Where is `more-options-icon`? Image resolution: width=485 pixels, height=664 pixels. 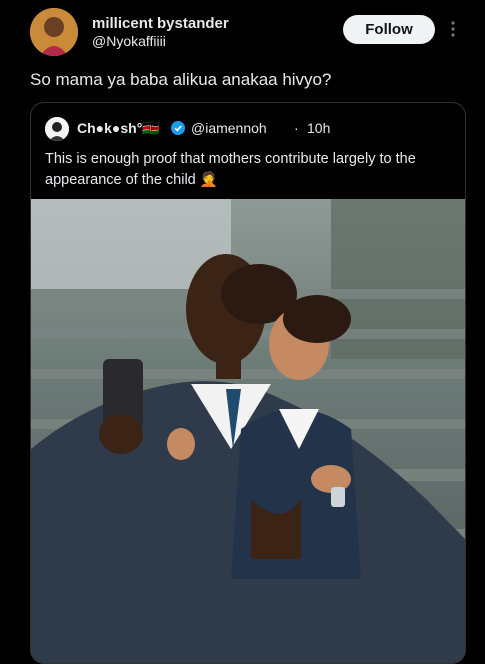
more-options-icon is located at coordinates (453, 29).